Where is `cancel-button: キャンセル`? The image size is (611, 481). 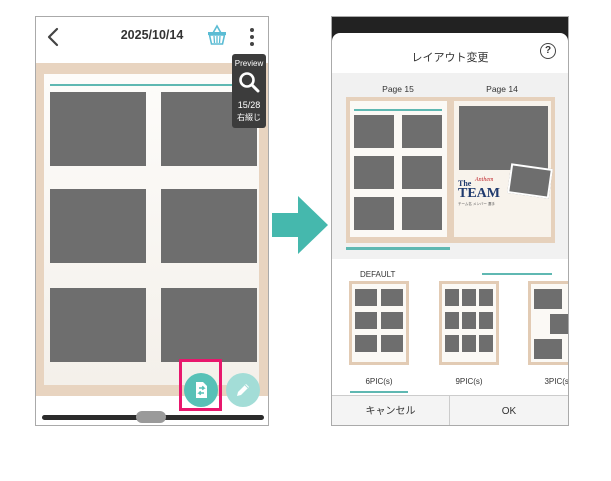
cancel-button: キャンセル is located at coordinates (391, 410).